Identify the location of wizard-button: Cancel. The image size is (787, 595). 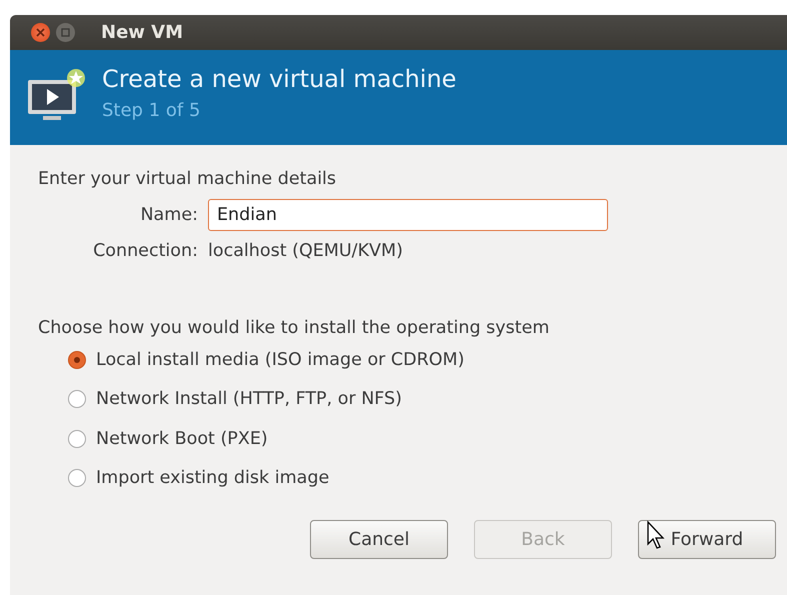
(379, 539).